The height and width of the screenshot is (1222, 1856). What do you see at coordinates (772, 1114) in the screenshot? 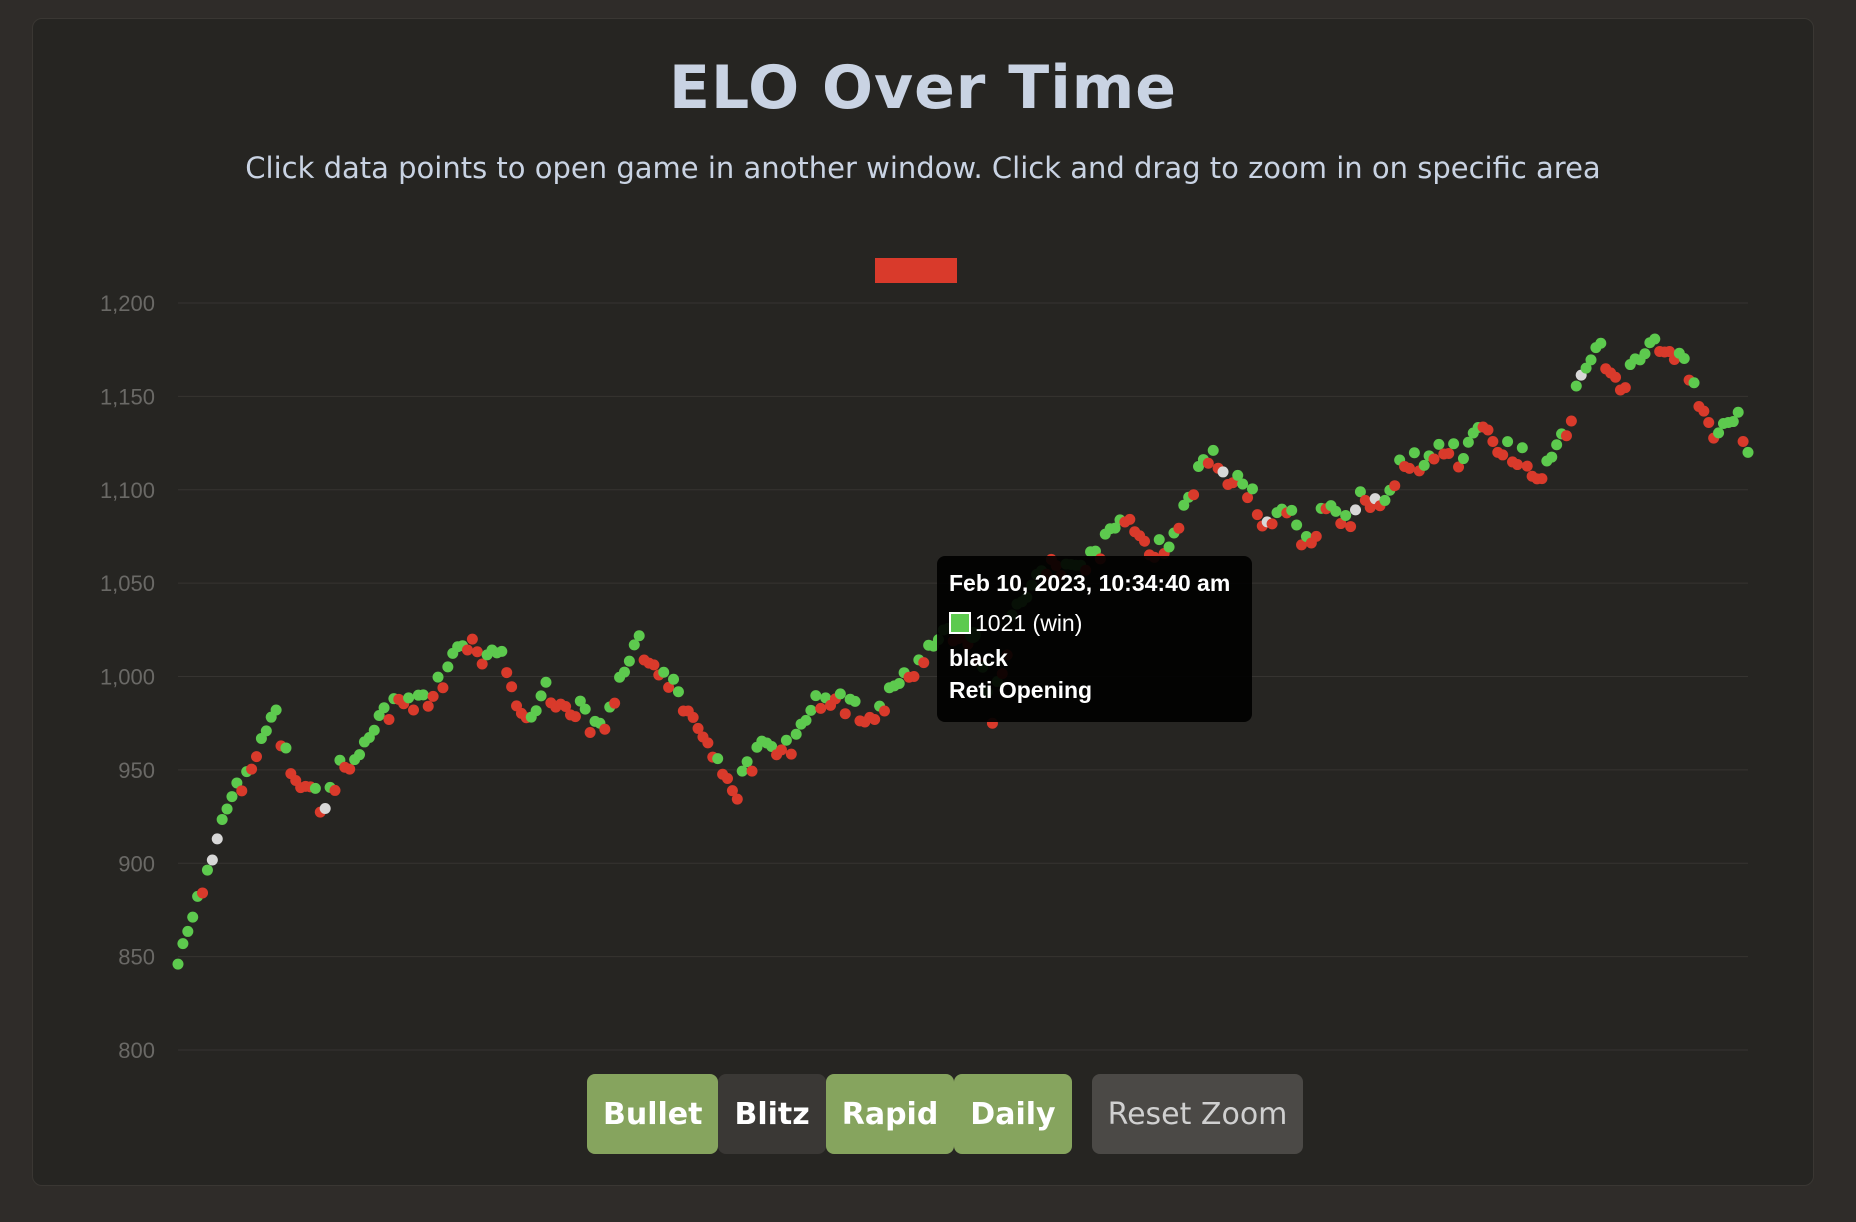
I see `blitz-toggle-button: Blitz` at bounding box center [772, 1114].